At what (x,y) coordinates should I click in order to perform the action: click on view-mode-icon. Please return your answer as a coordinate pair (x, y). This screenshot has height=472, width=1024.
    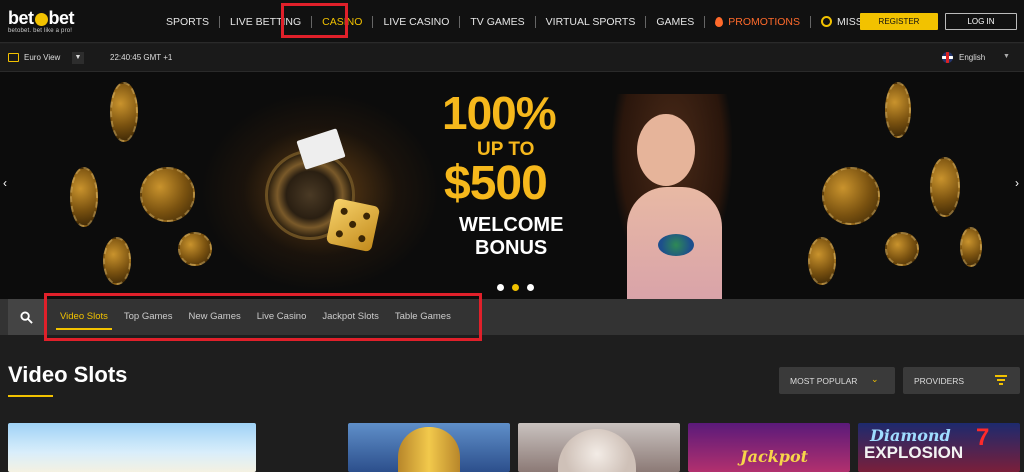
    Looking at the image, I should click on (13, 57).